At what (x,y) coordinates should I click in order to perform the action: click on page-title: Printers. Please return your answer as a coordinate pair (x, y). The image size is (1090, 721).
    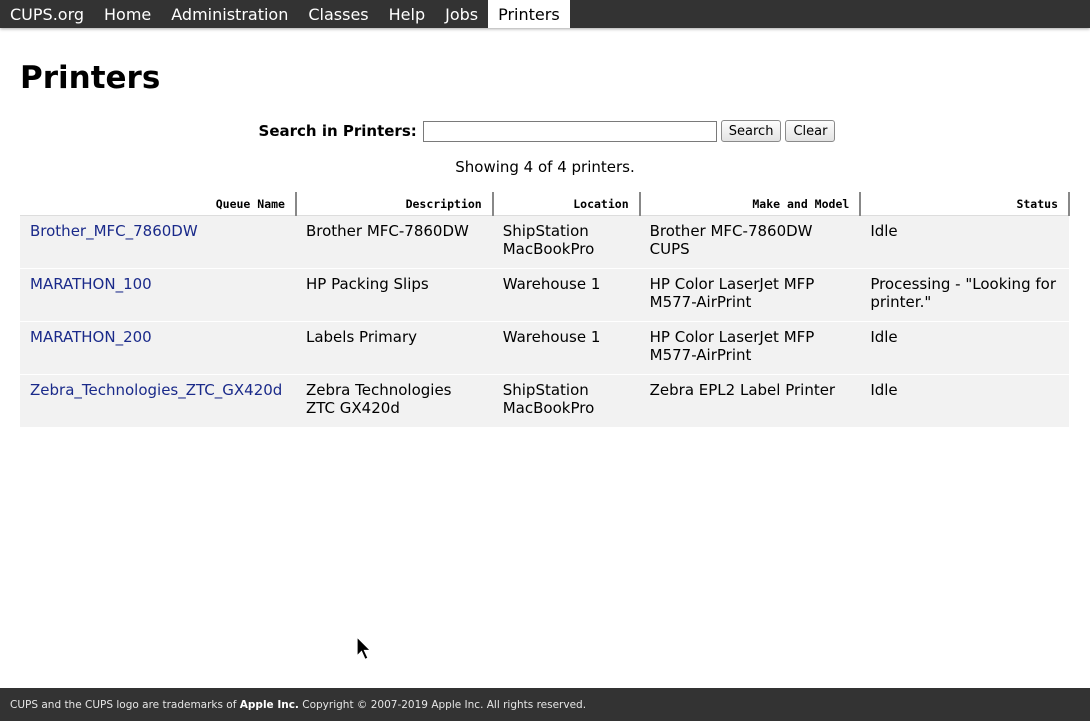
    Looking at the image, I should click on (90, 78).